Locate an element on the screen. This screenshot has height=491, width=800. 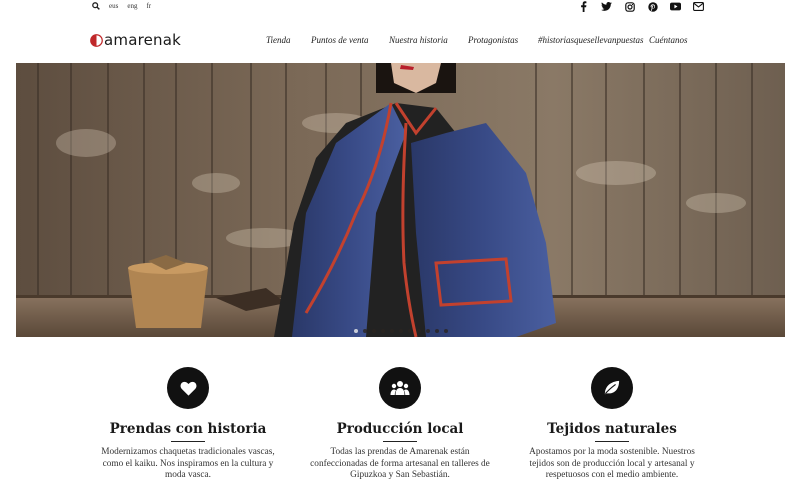
people-icon is located at coordinates (400, 388).